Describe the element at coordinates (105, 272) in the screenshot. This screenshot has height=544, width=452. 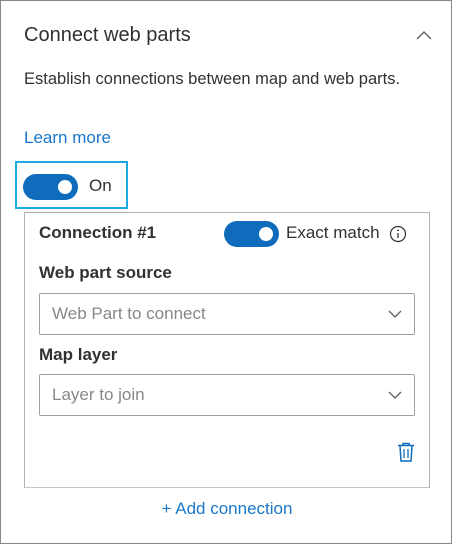
I see `web-part-source-label: Web part source` at that location.